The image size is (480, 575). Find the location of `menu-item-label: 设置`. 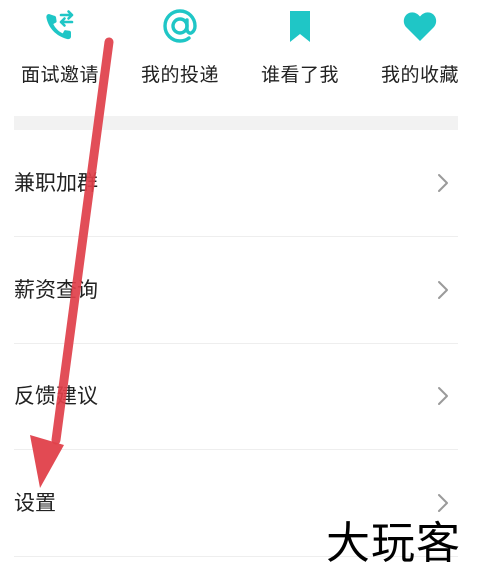

menu-item-label: 设置 is located at coordinates (35, 503).